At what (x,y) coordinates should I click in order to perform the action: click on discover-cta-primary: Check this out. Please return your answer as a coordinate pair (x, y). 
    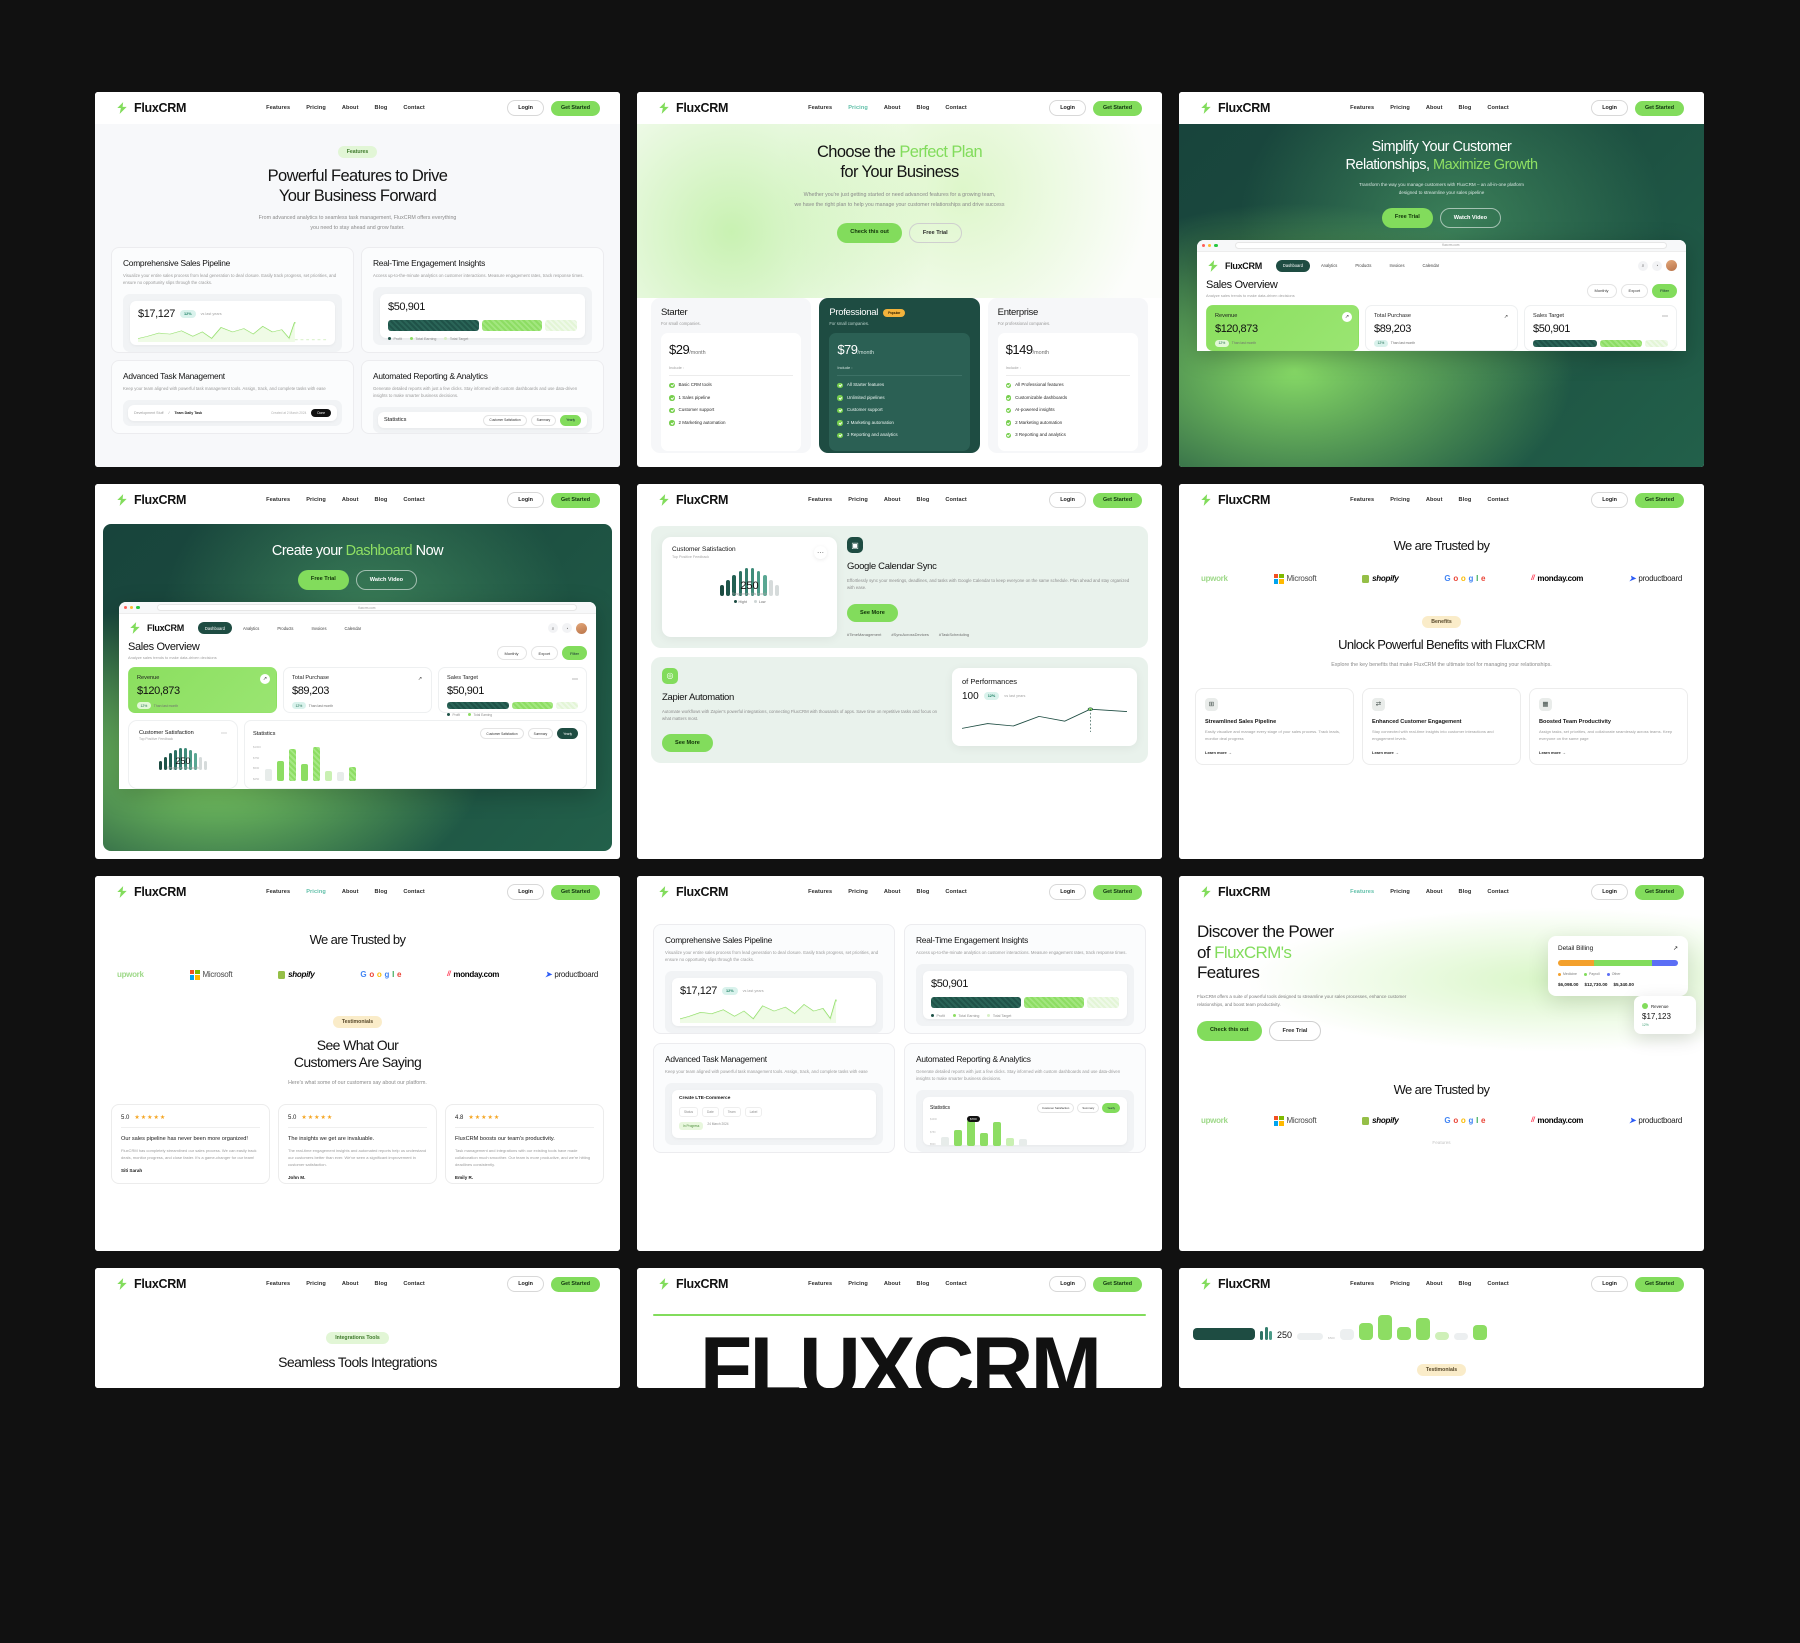
    Looking at the image, I should click on (1229, 1030).